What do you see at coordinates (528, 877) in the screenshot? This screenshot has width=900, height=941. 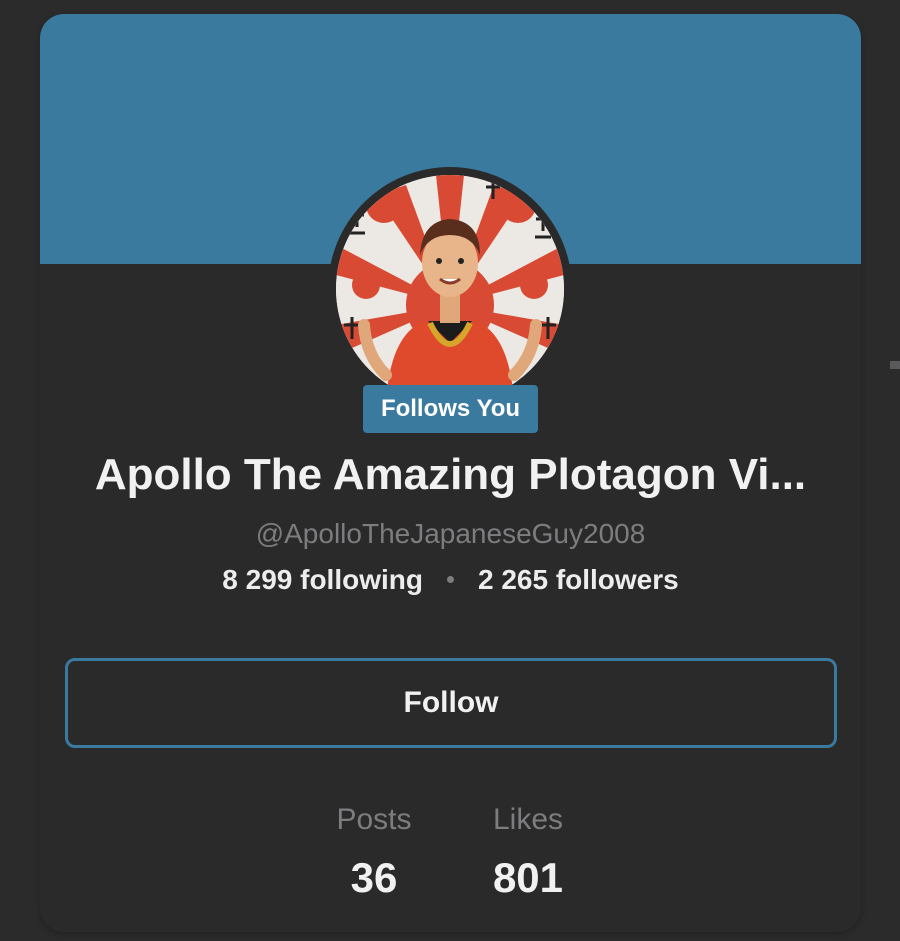 I see `likes-count: 801` at bounding box center [528, 877].